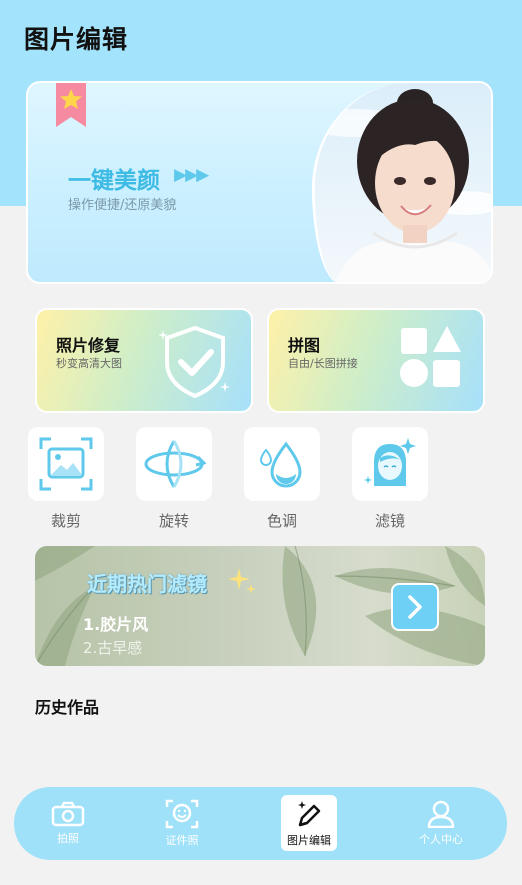  What do you see at coordinates (147, 584) in the screenshot?
I see `filter-banner-title: 近期热门滤镜` at bounding box center [147, 584].